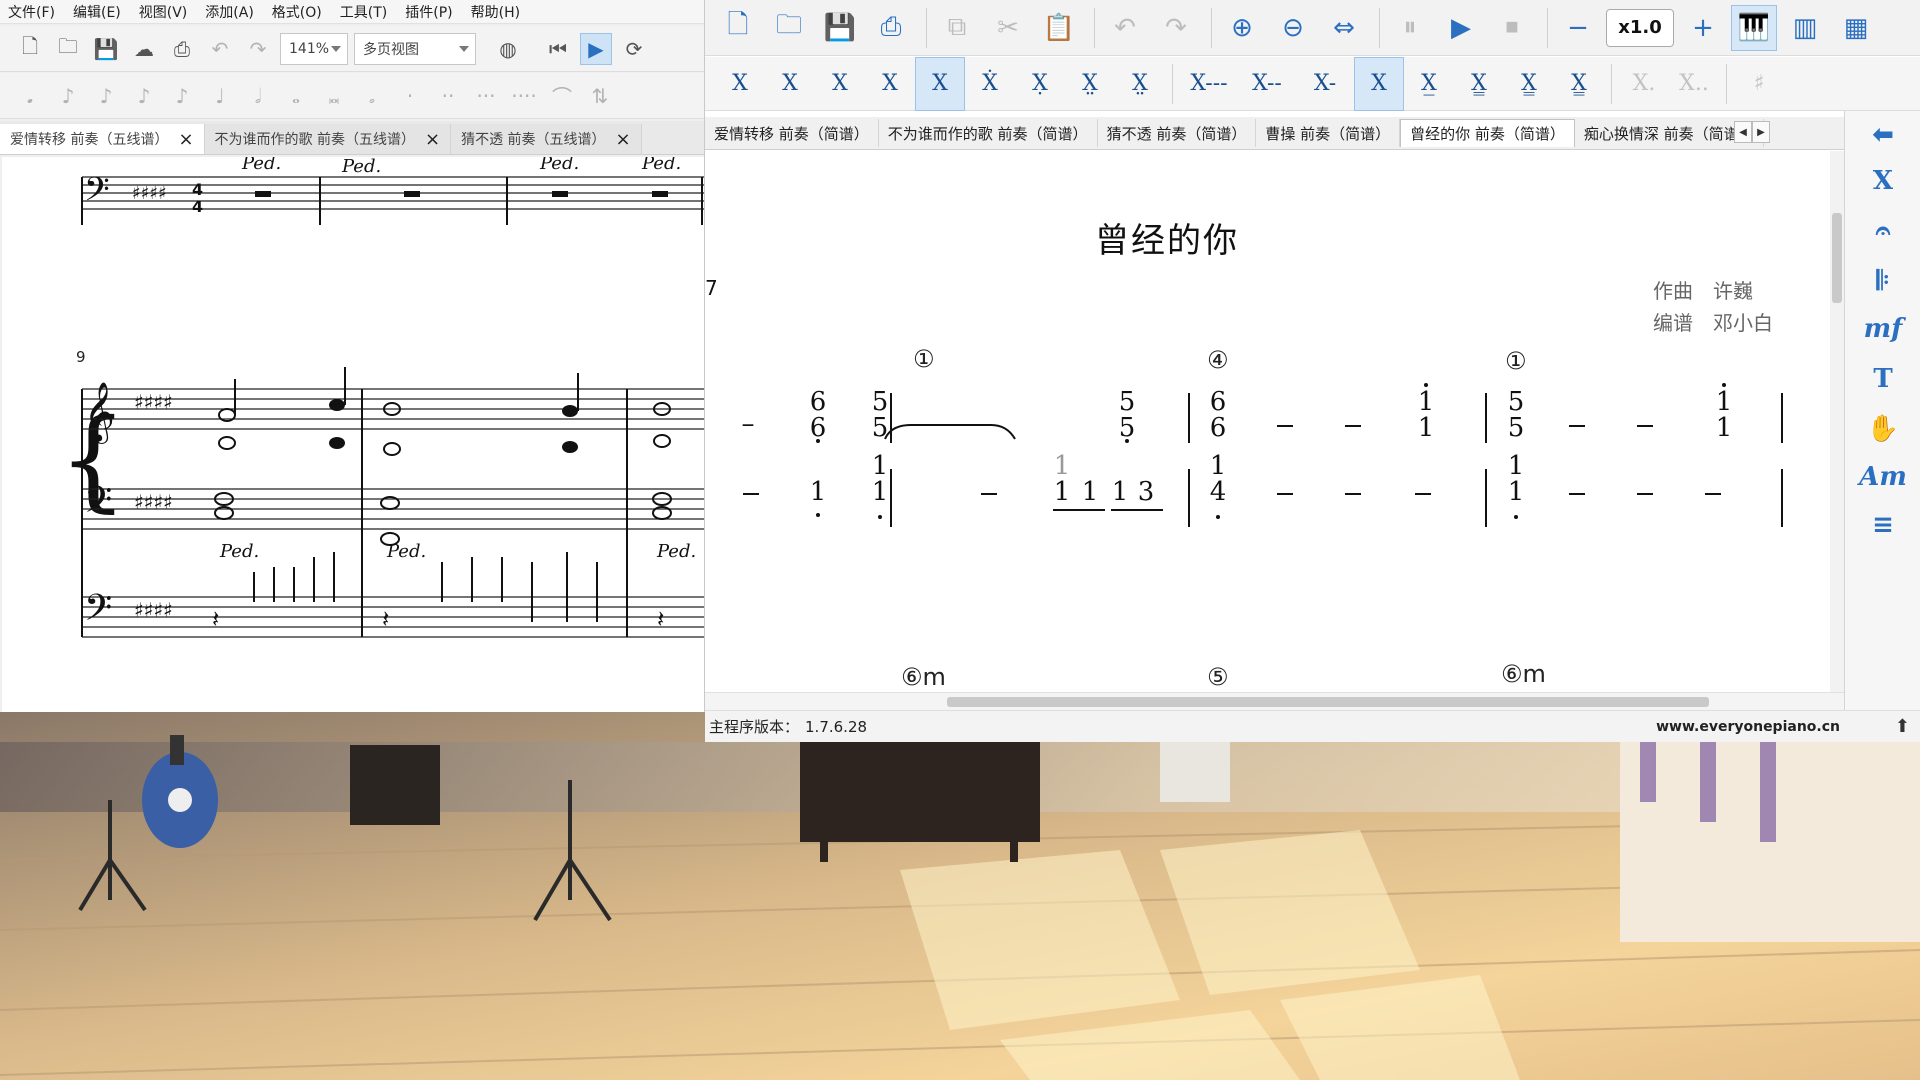 This screenshot has height=1080, width=1920. What do you see at coordinates (258, 96) in the screenshot?
I see `note-half-icon: 𝅗𝅥` at bounding box center [258, 96].